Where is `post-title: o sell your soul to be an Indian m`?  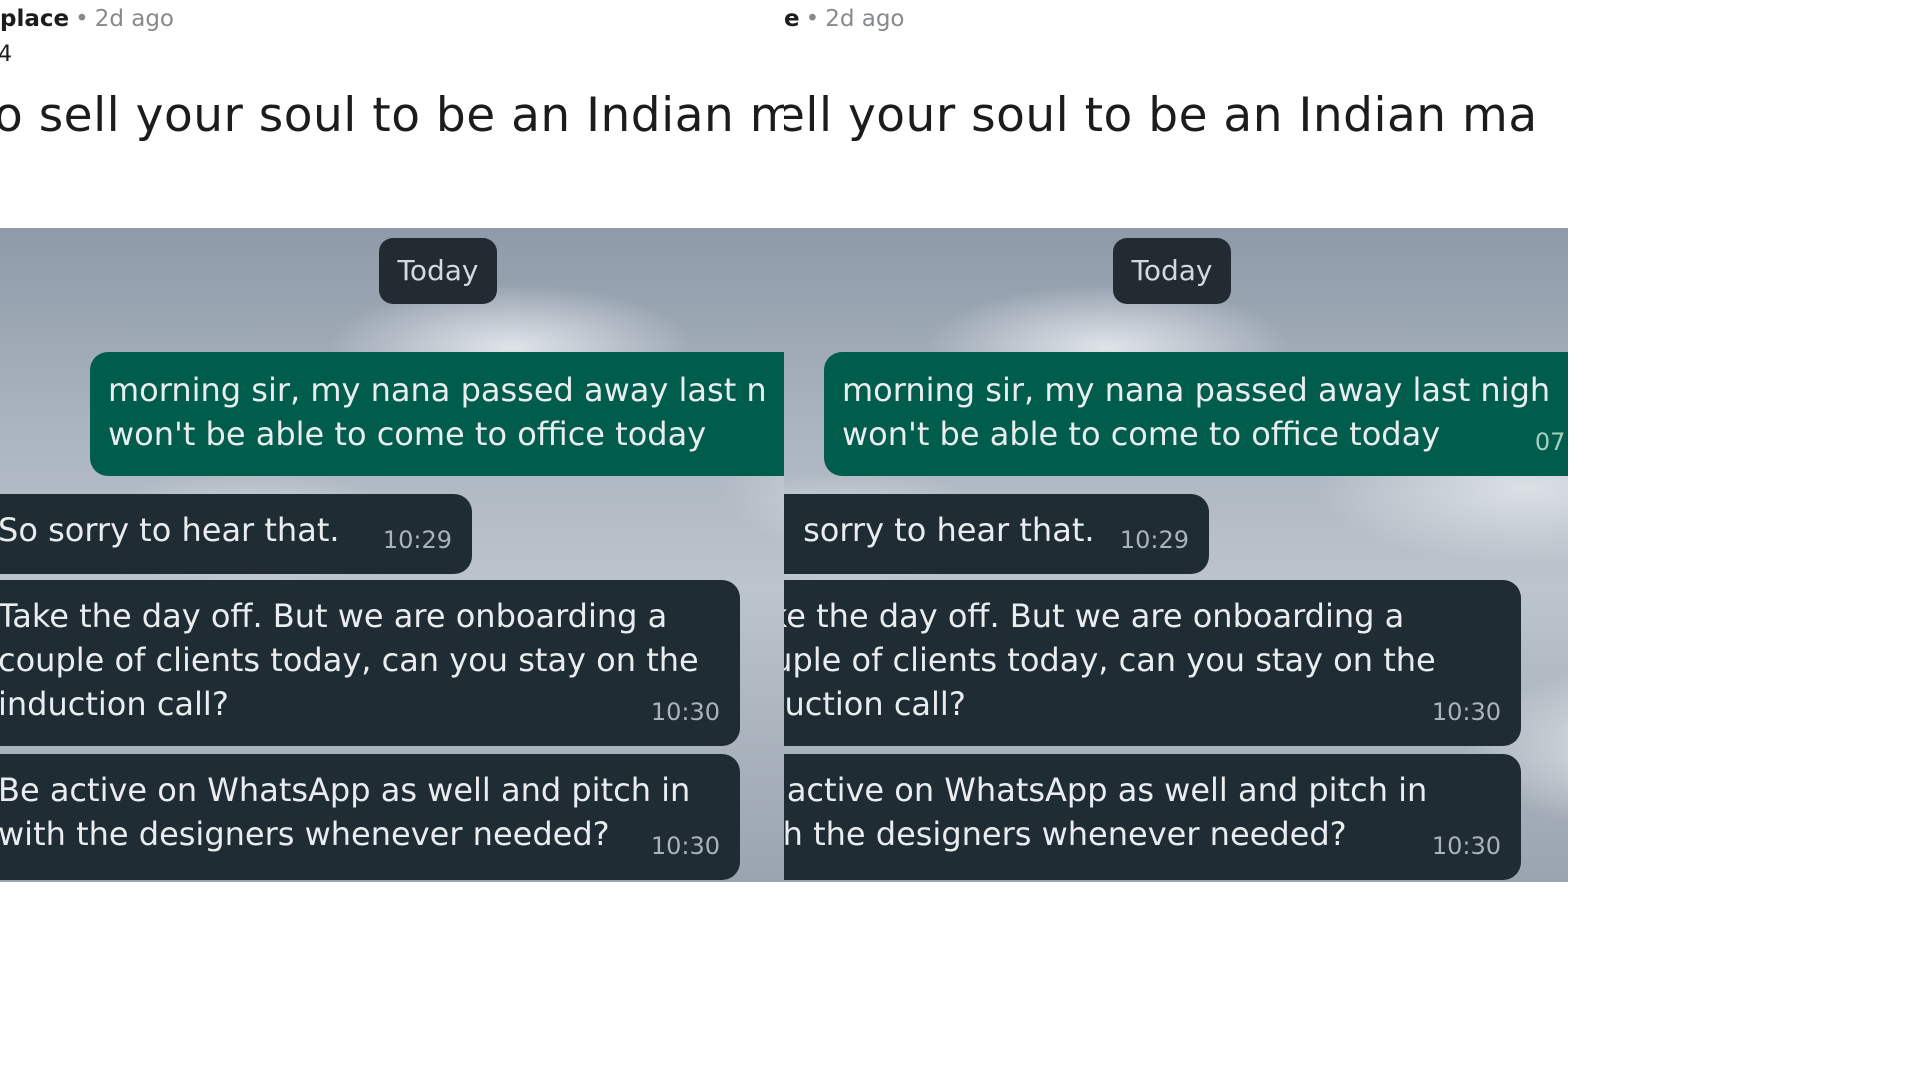 post-title: o sell your soul to be an Indian m is located at coordinates (392, 115).